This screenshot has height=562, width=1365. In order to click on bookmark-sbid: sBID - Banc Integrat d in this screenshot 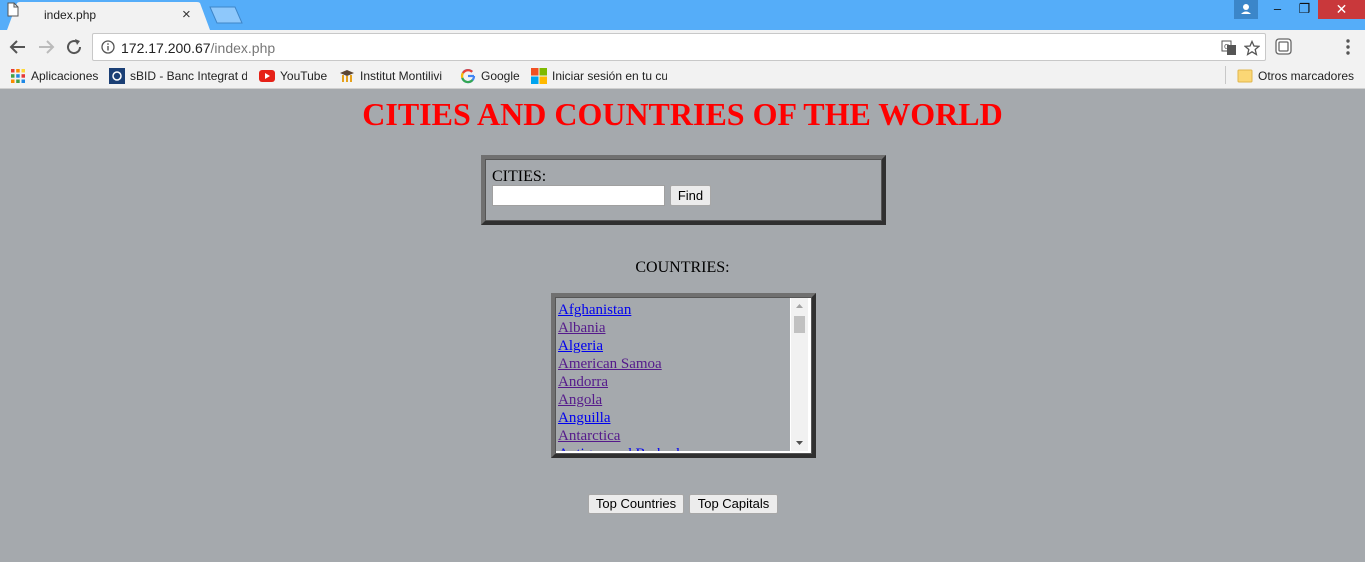, I will do `click(178, 76)`.